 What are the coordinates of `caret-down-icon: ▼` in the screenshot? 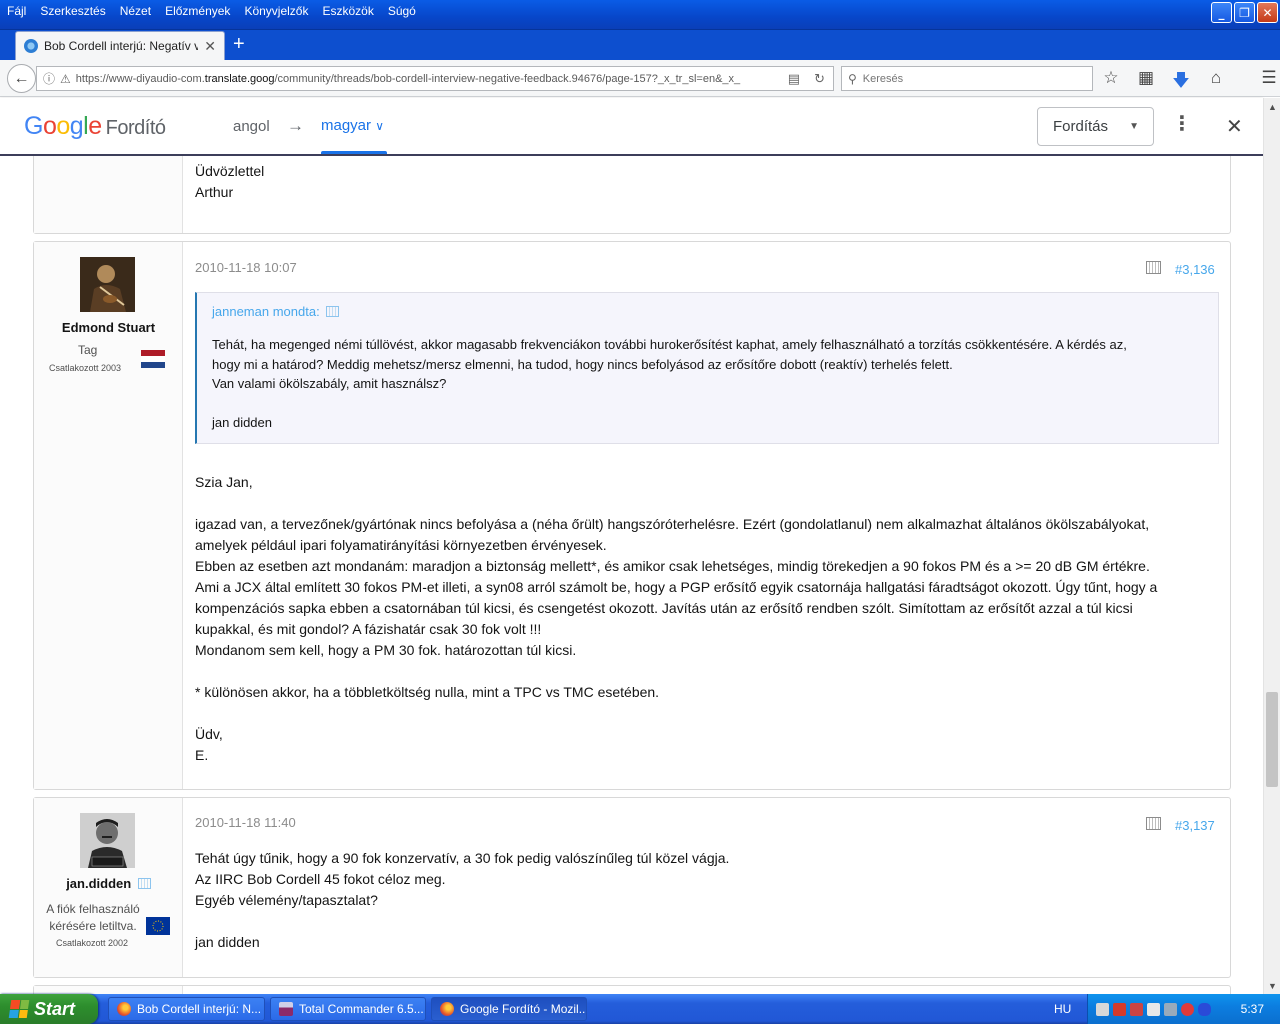 It's located at (1134, 126).